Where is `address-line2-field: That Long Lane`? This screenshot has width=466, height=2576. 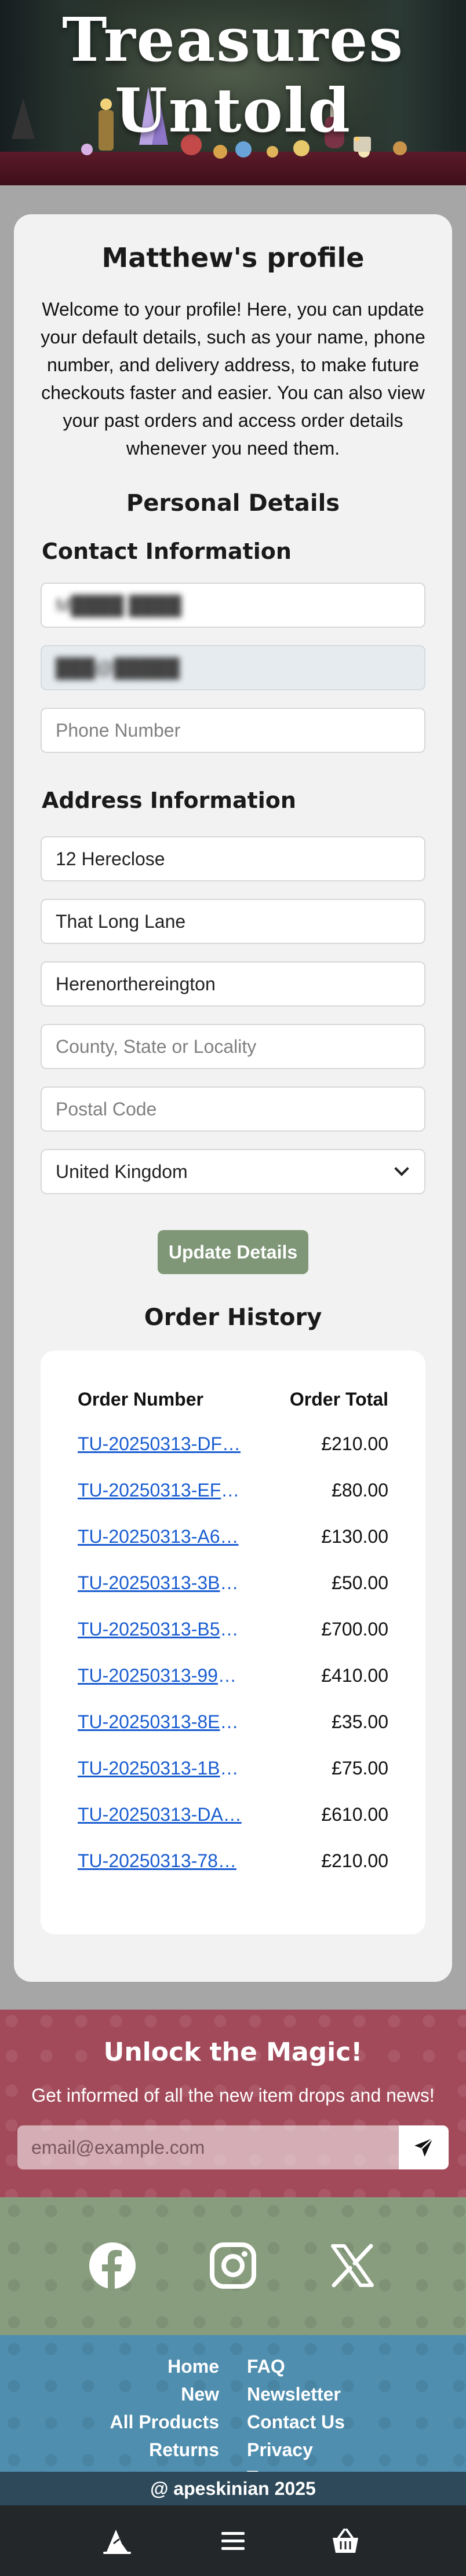
address-line2-field: That Long Lane is located at coordinates (233, 921).